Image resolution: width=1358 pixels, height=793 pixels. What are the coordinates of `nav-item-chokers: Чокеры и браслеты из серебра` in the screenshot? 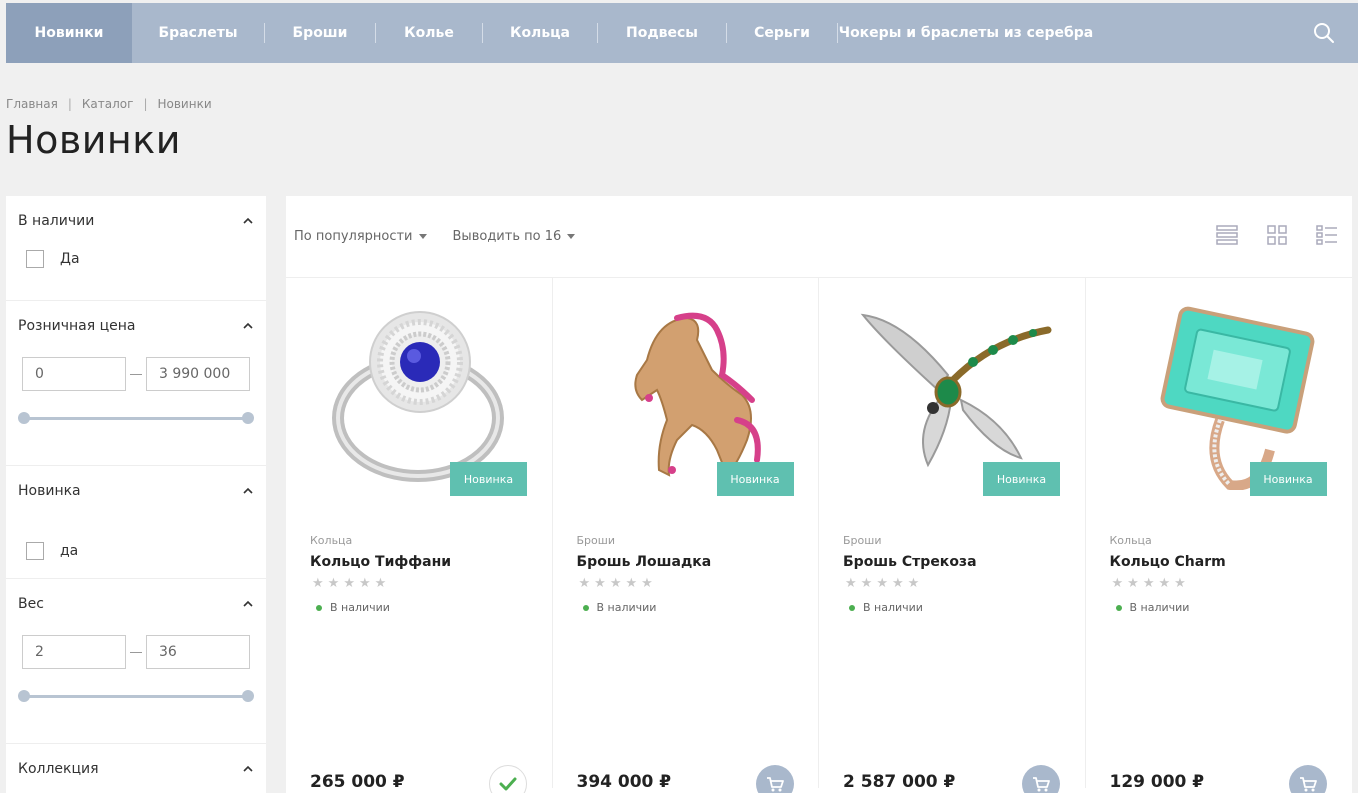 It's located at (966, 33).